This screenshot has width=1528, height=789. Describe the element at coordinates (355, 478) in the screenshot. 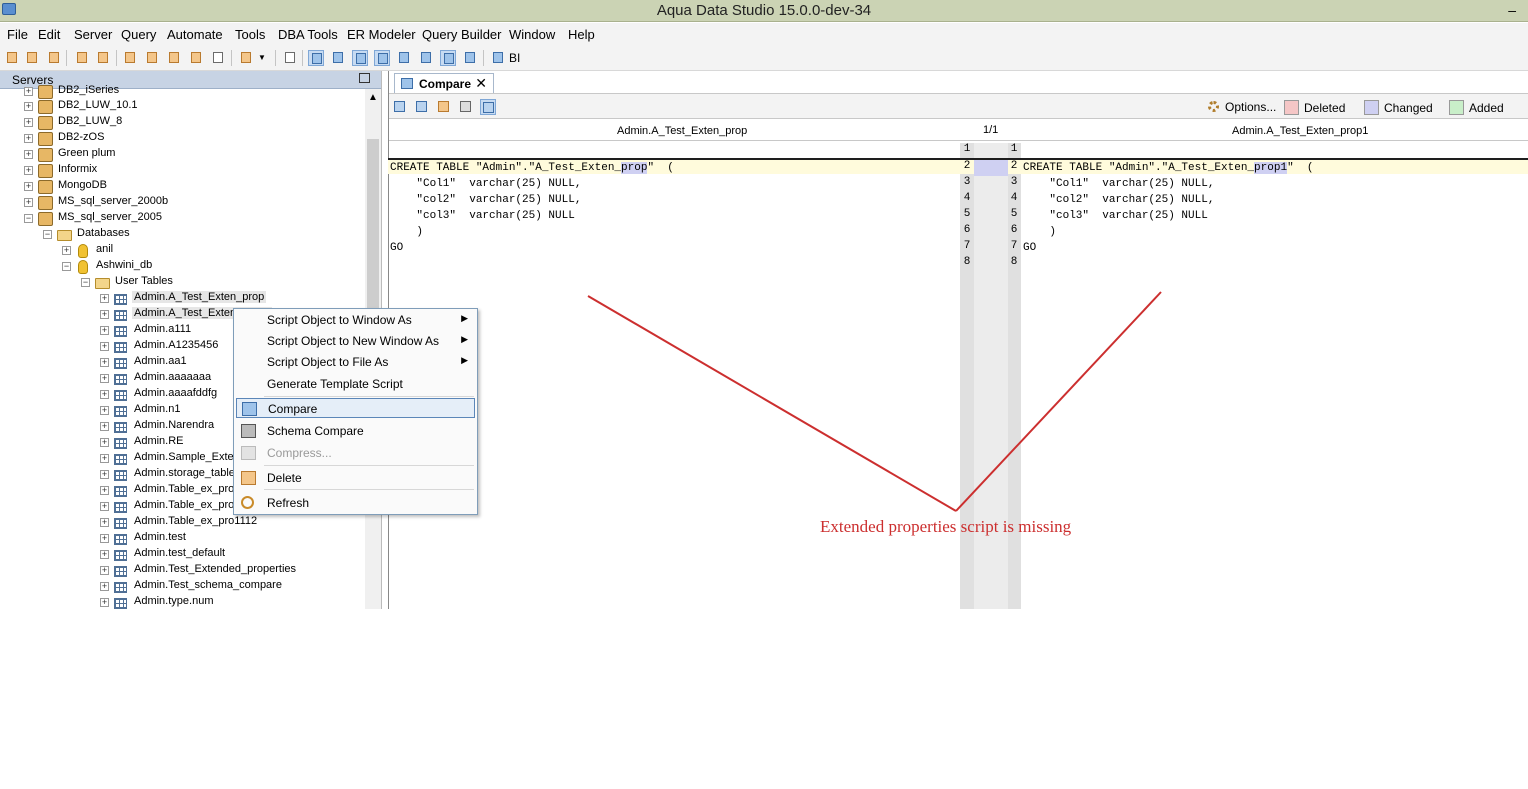

I see `menu-item-delete: Delete` at that location.